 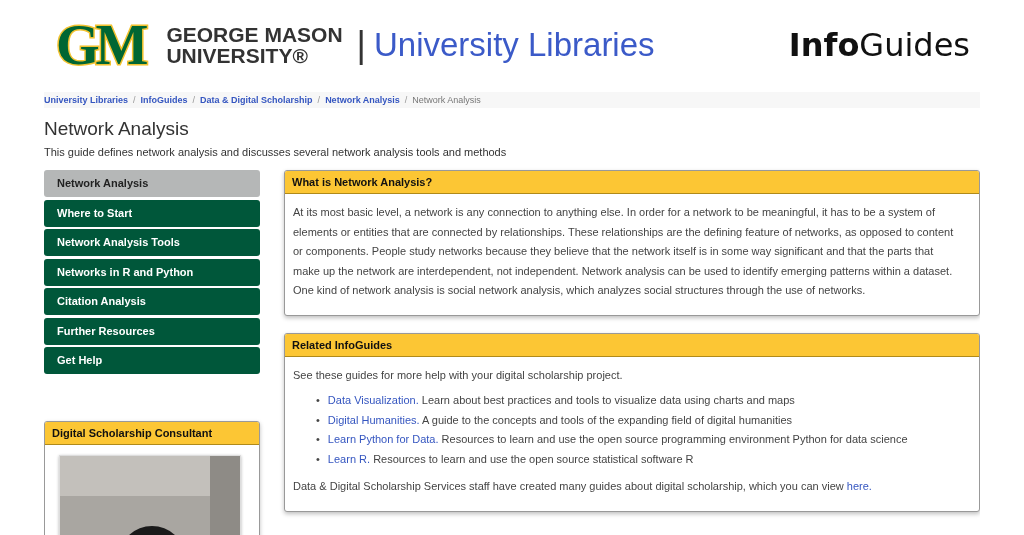 What do you see at coordinates (632, 345) in the screenshot?
I see `card-title: Related InfoGuides` at bounding box center [632, 345].